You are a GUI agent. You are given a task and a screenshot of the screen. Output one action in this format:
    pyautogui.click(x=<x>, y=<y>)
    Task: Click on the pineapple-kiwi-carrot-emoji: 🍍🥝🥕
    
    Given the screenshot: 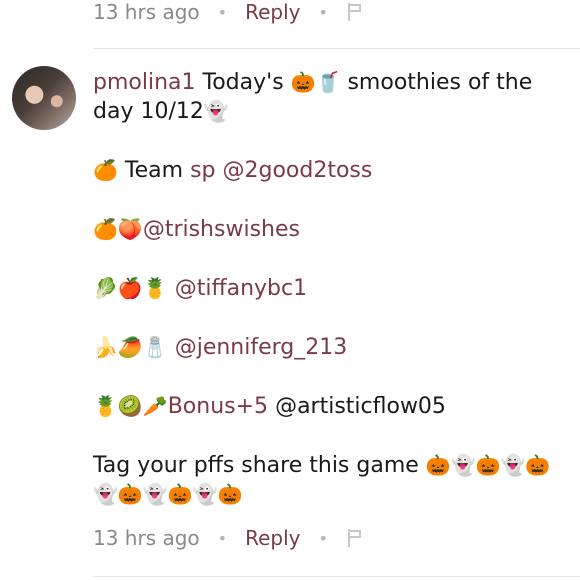 What is the action you would take?
    pyautogui.click(x=130, y=406)
    